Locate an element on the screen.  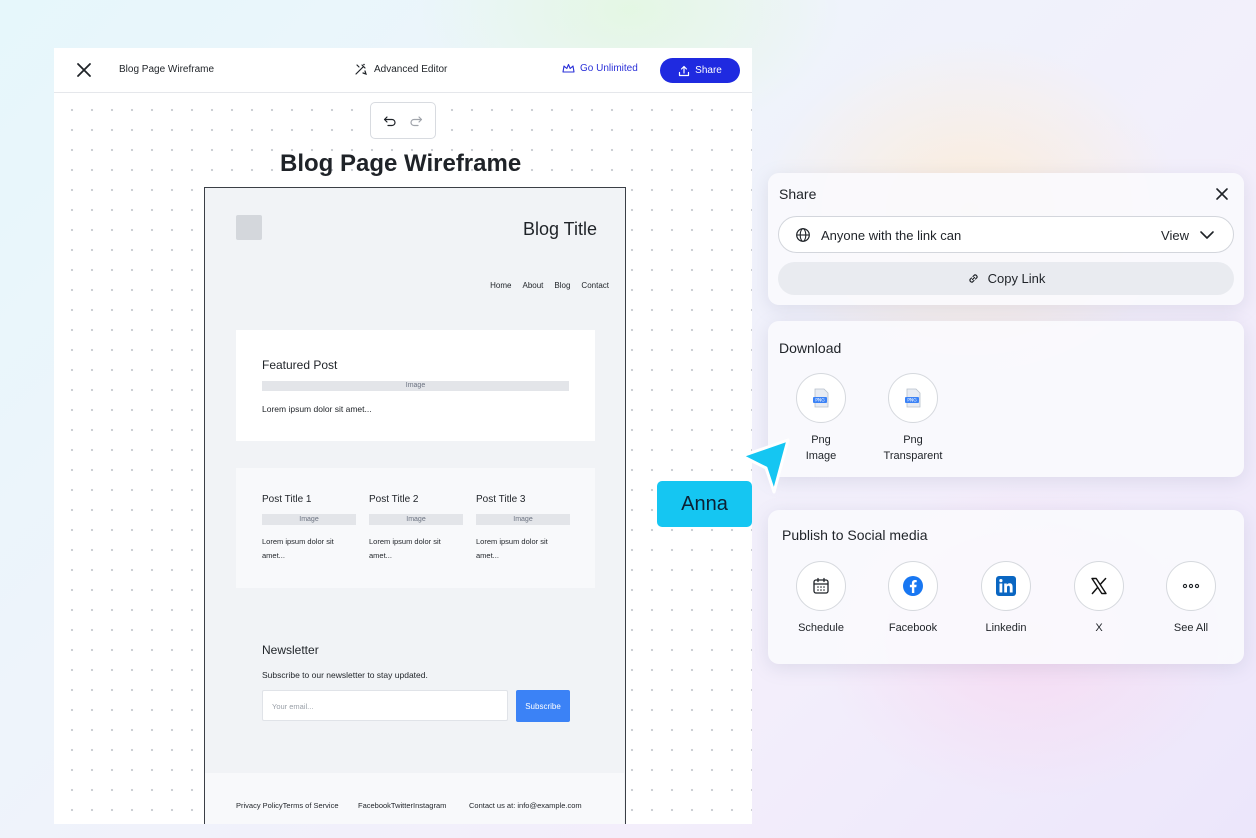
globe-icon is located at coordinates (803, 235).